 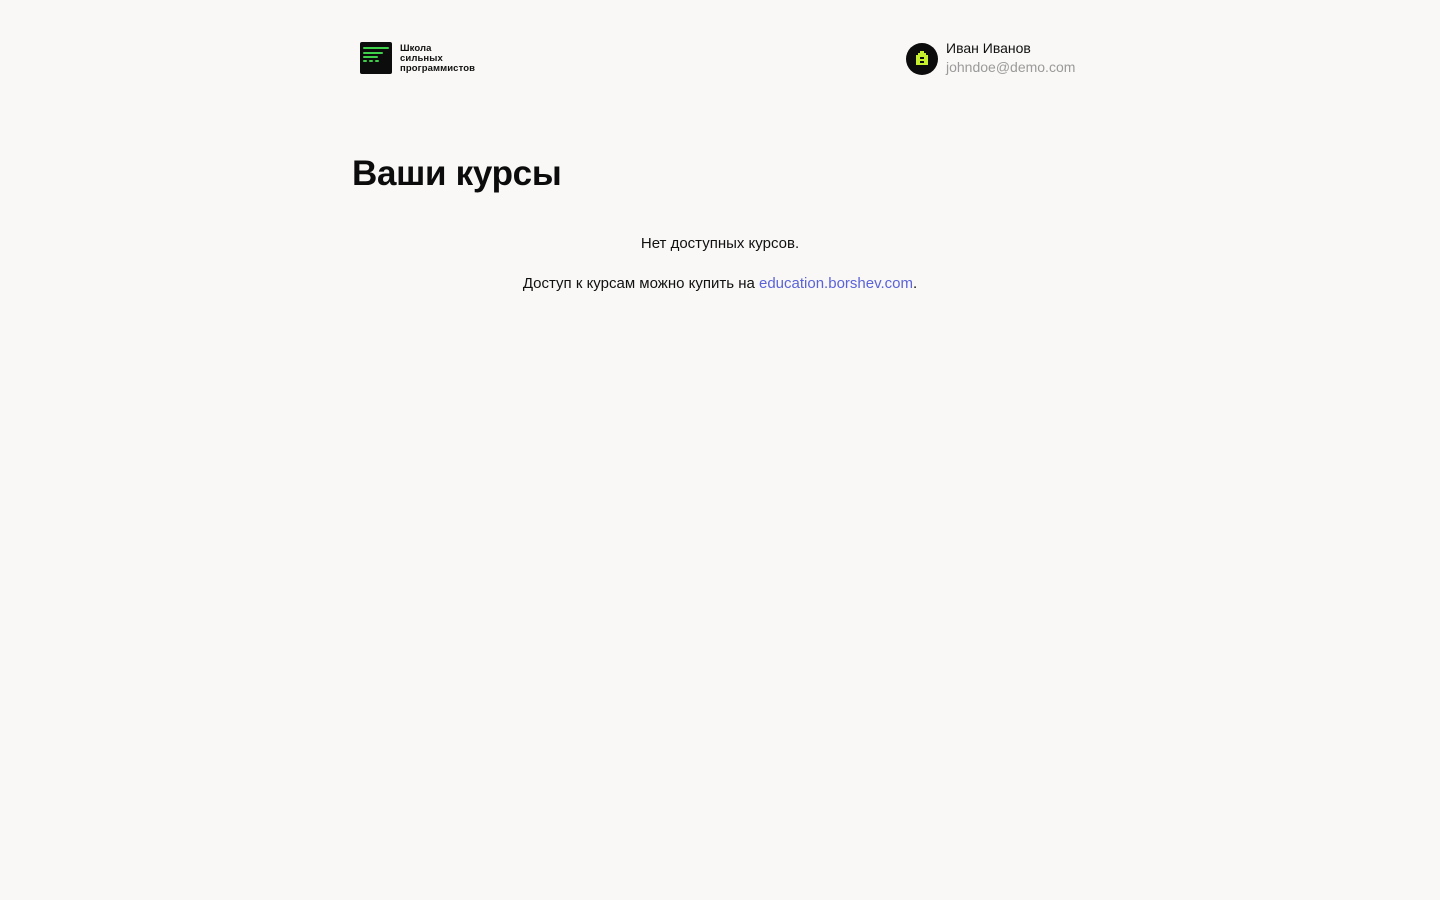 I want to click on school-logo-link: Школа сильных программистов, so click(x=417, y=58).